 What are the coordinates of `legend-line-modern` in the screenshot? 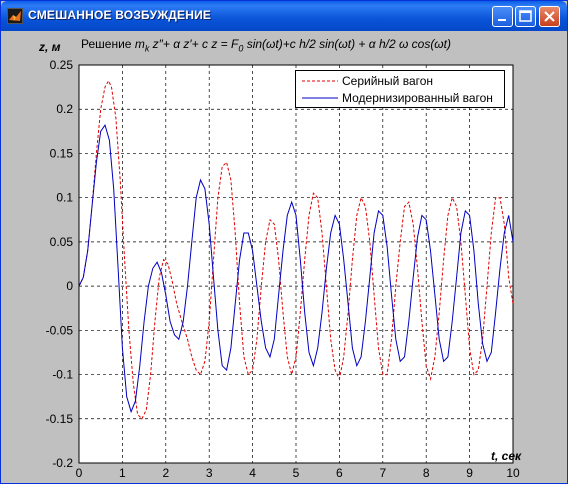 It's located at (320, 98).